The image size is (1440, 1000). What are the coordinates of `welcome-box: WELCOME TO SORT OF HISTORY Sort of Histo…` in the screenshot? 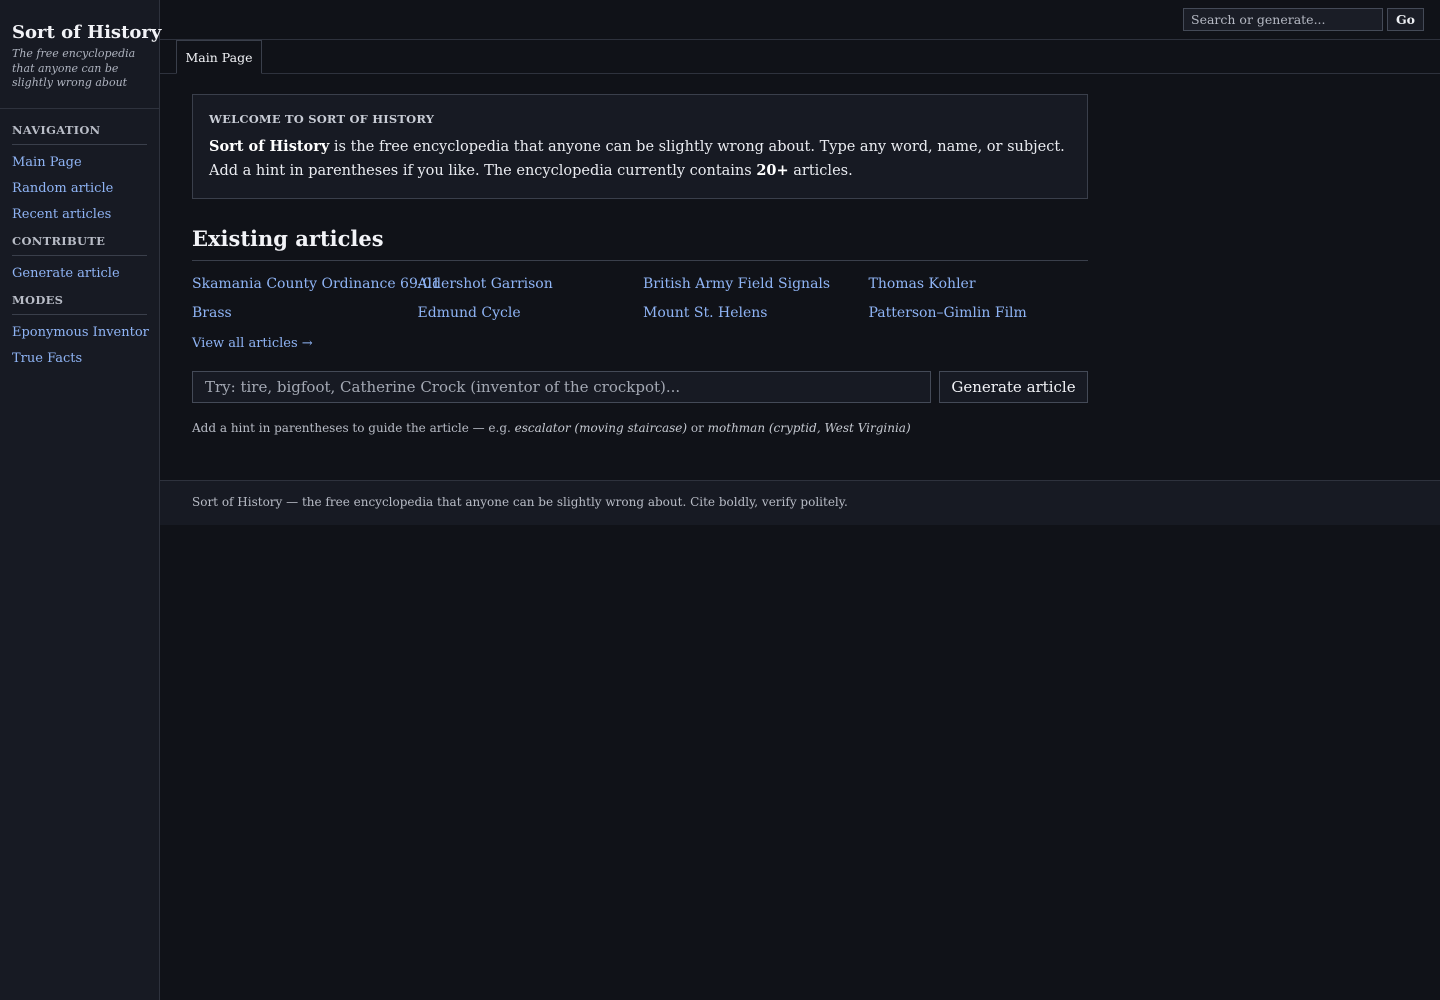 It's located at (640, 146).